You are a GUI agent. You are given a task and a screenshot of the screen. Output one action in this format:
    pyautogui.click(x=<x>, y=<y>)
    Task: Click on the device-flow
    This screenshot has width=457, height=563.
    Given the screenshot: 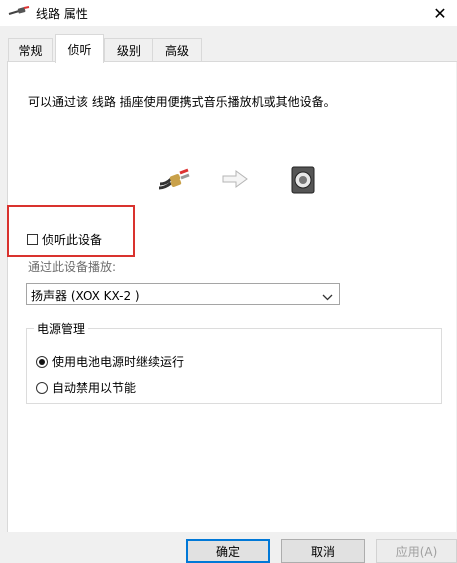 What is the action you would take?
    pyautogui.click(x=228, y=180)
    